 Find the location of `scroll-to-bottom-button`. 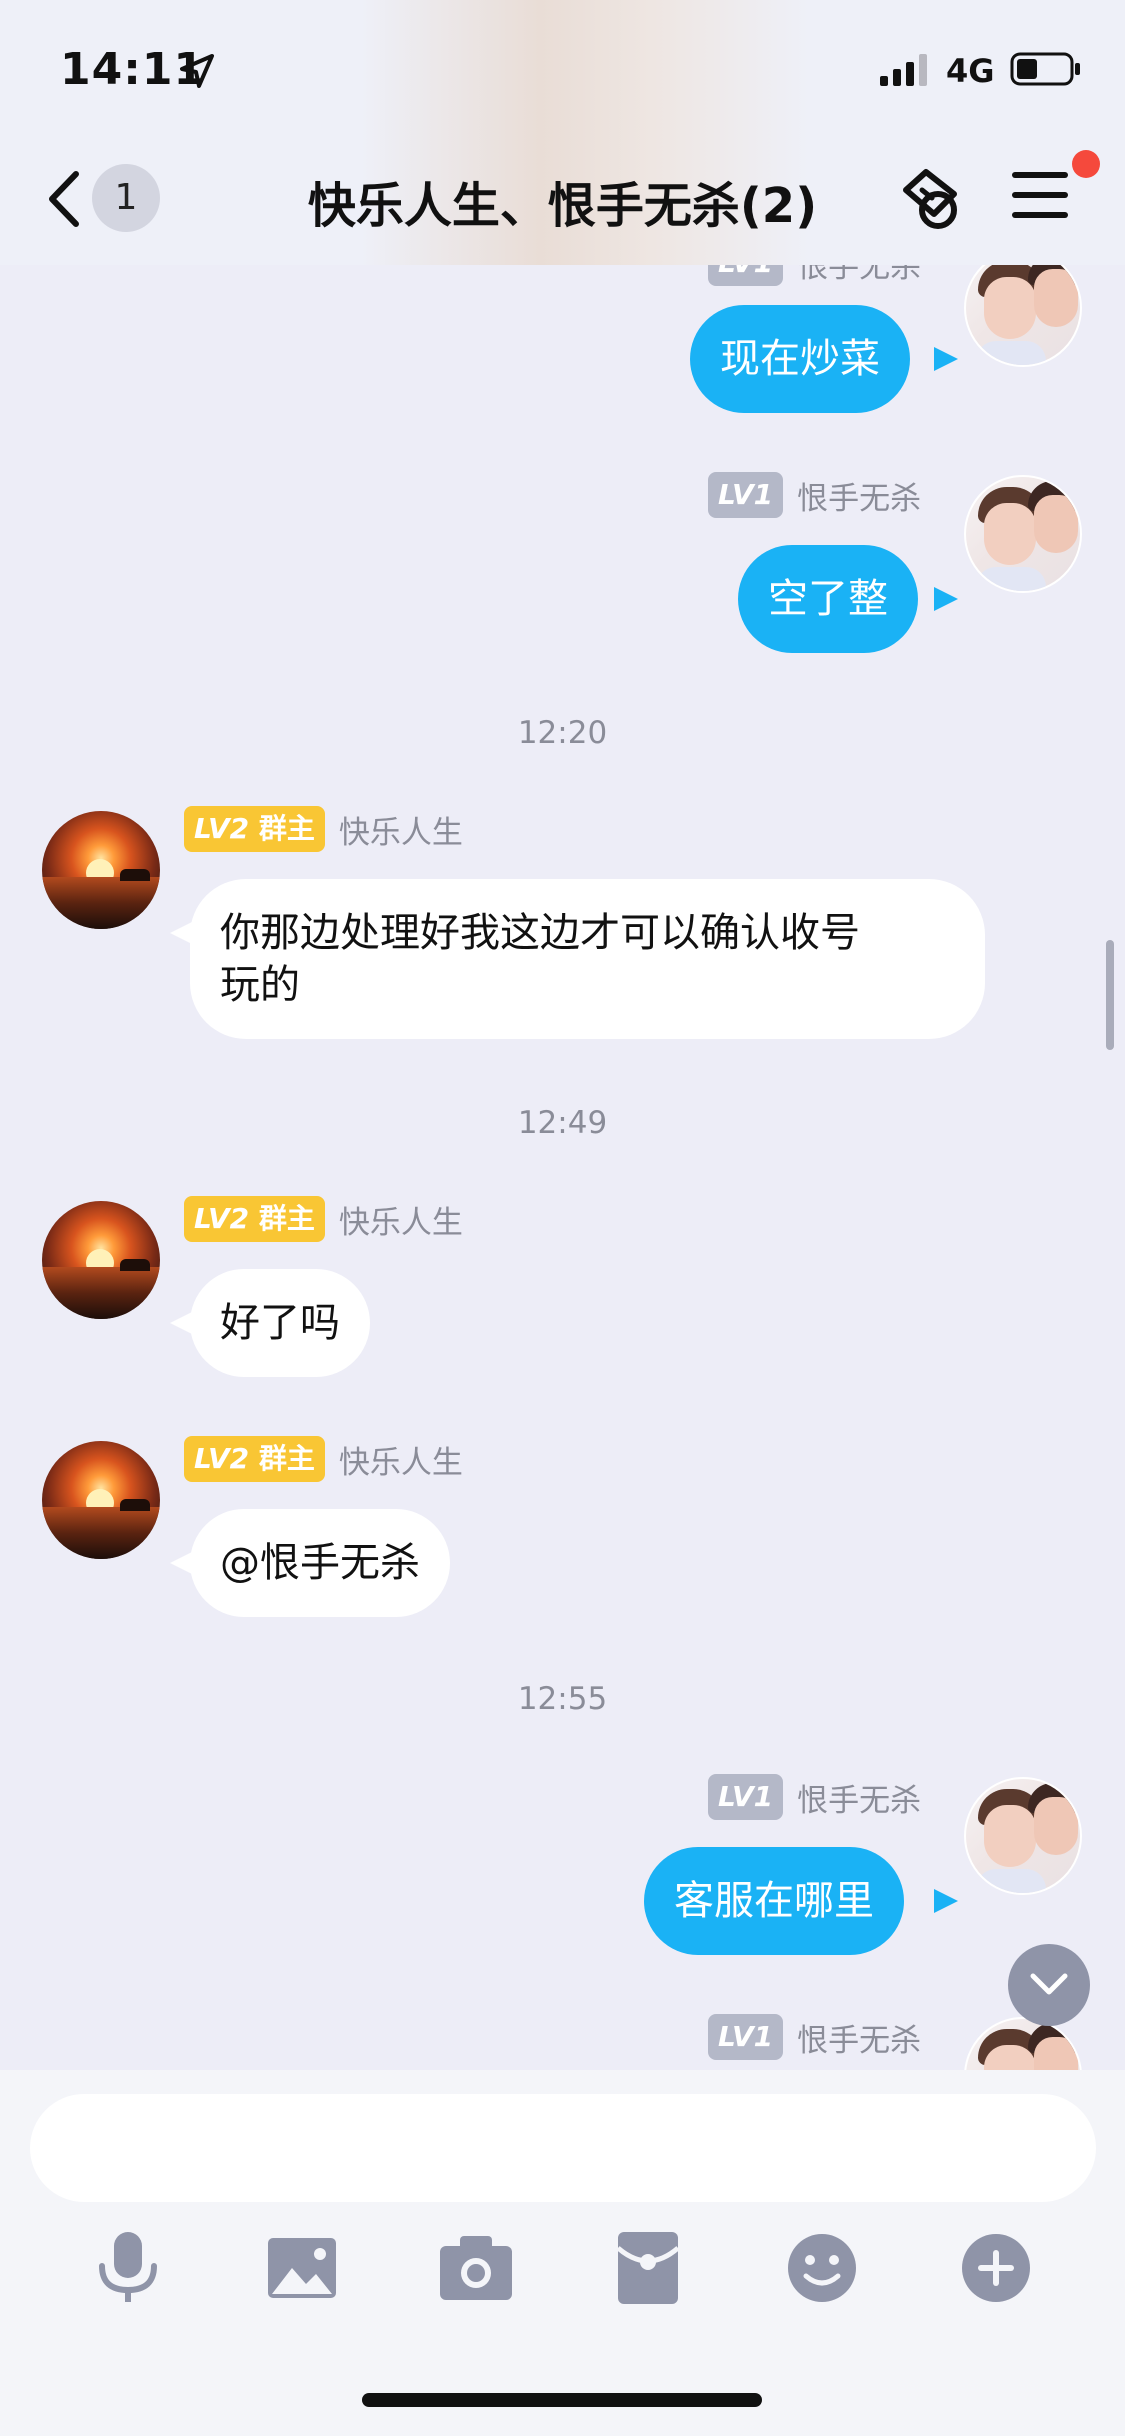

scroll-to-bottom-button is located at coordinates (1049, 1985).